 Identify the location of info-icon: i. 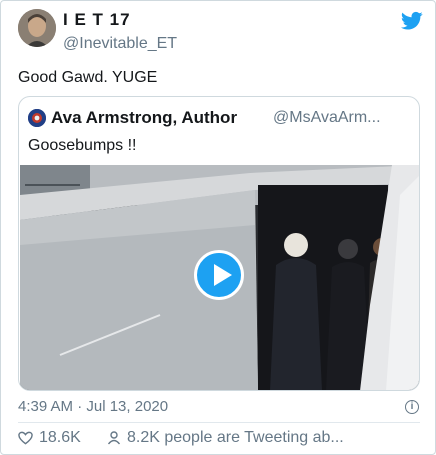
(412, 407).